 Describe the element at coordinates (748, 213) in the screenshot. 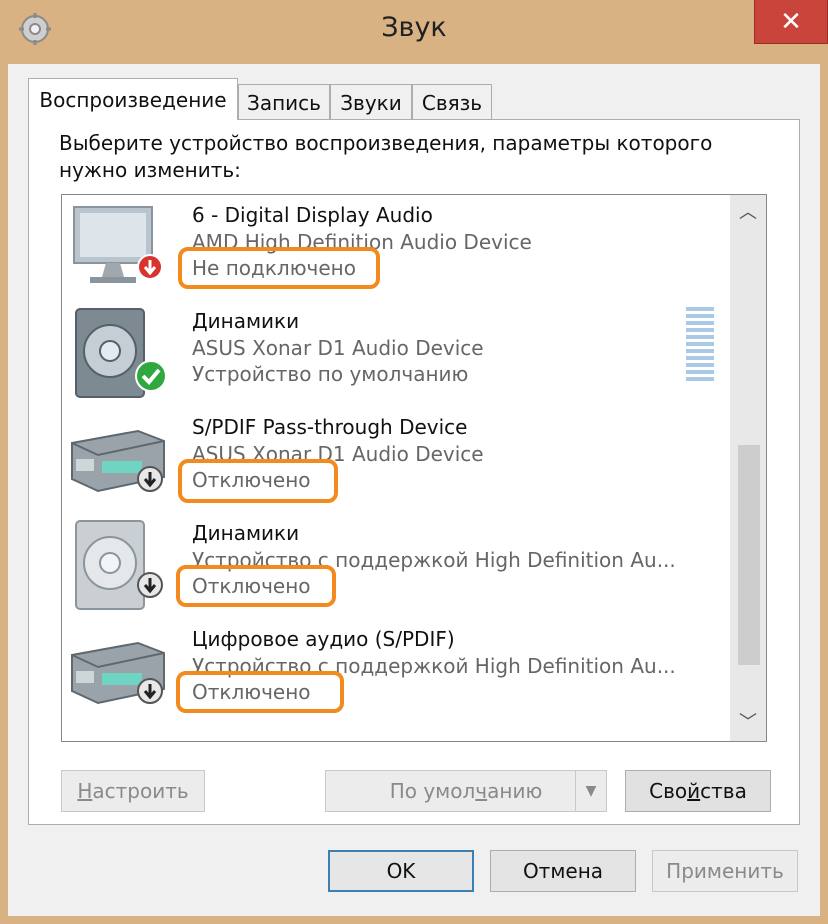

I see `scroll-up-icon: ︿` at that location.